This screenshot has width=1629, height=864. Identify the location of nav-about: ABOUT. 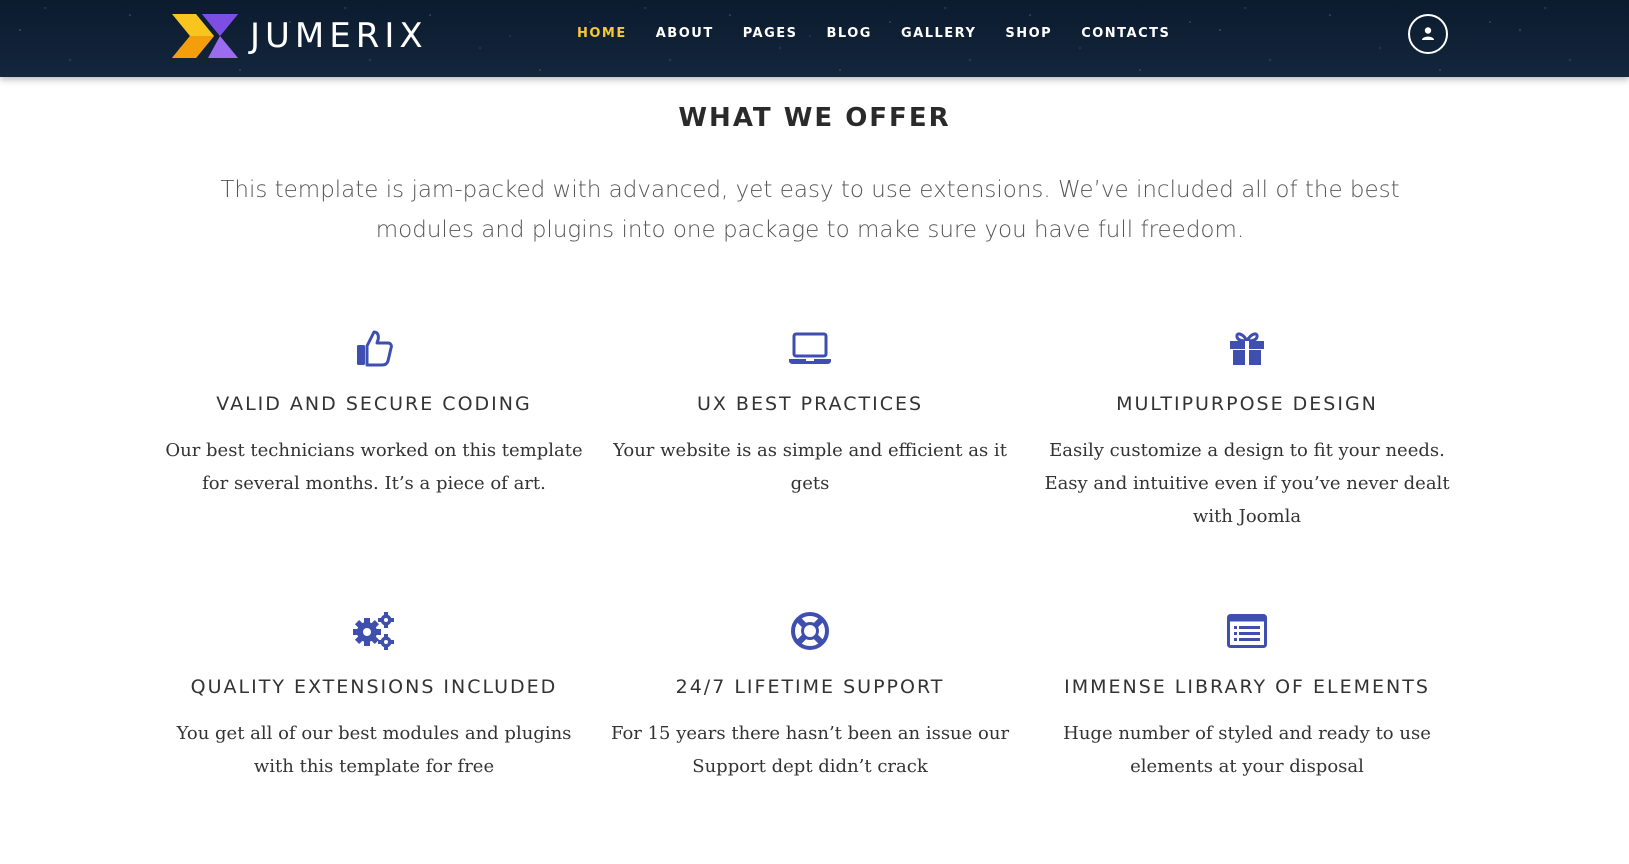
(685, 34).